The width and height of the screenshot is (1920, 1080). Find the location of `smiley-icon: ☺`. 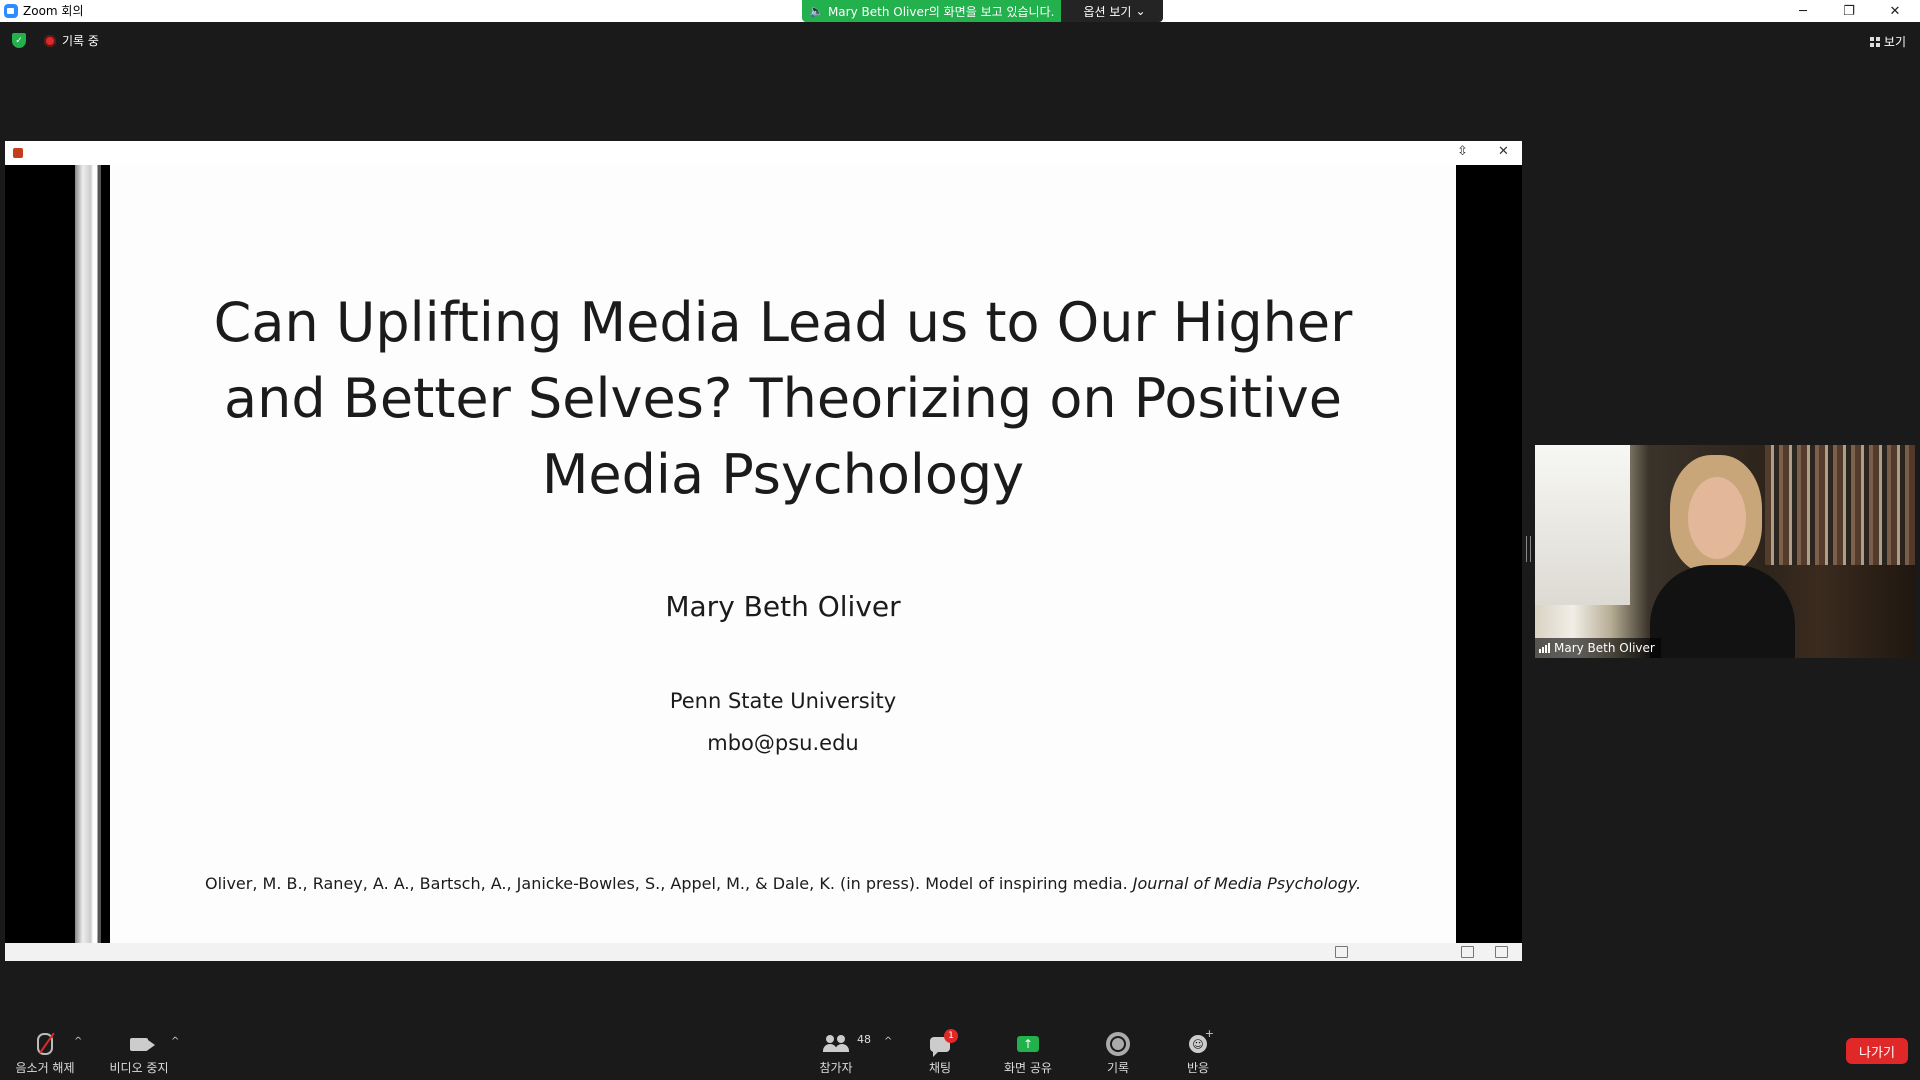

smiley-icon: ☺ is located at coordinates (1201, 1040).